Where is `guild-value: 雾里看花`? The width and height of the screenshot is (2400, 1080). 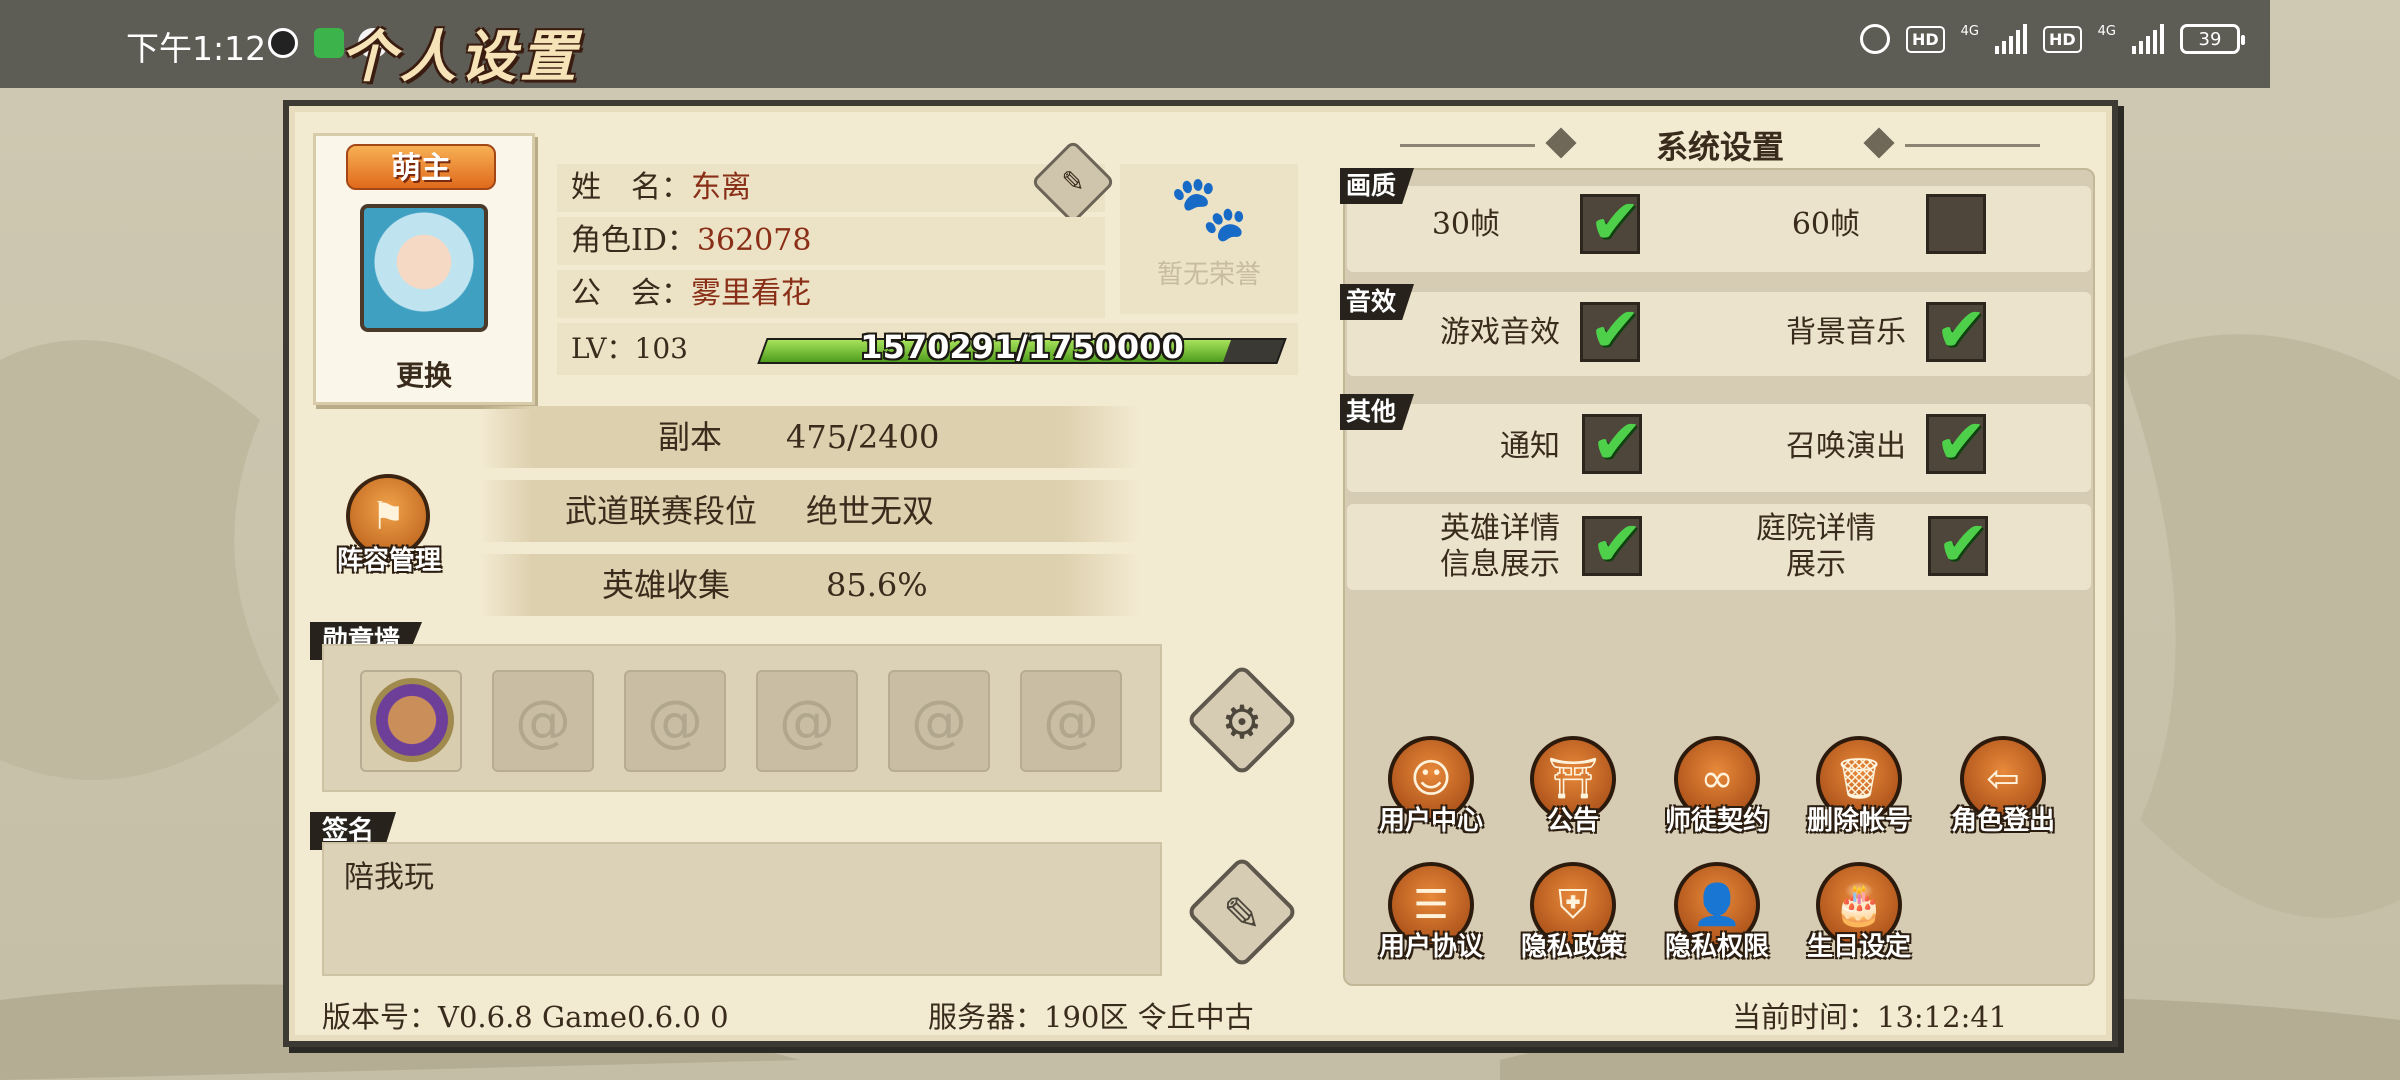 guild-value: 雾里看花 is located at coordinates (751, 293).